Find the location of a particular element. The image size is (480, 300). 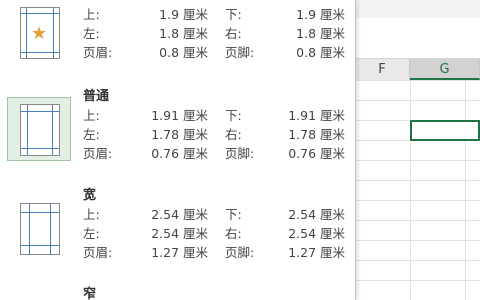

preset-title: 普通 is located at coordinates (96, 96).